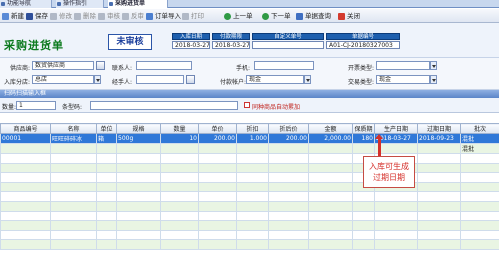 Image resolution: width=499 pixels, height=254 pixels. Describe the element at coordinates (288, 138) in the screenshot. I see `table-cell: 200.00` at that location.